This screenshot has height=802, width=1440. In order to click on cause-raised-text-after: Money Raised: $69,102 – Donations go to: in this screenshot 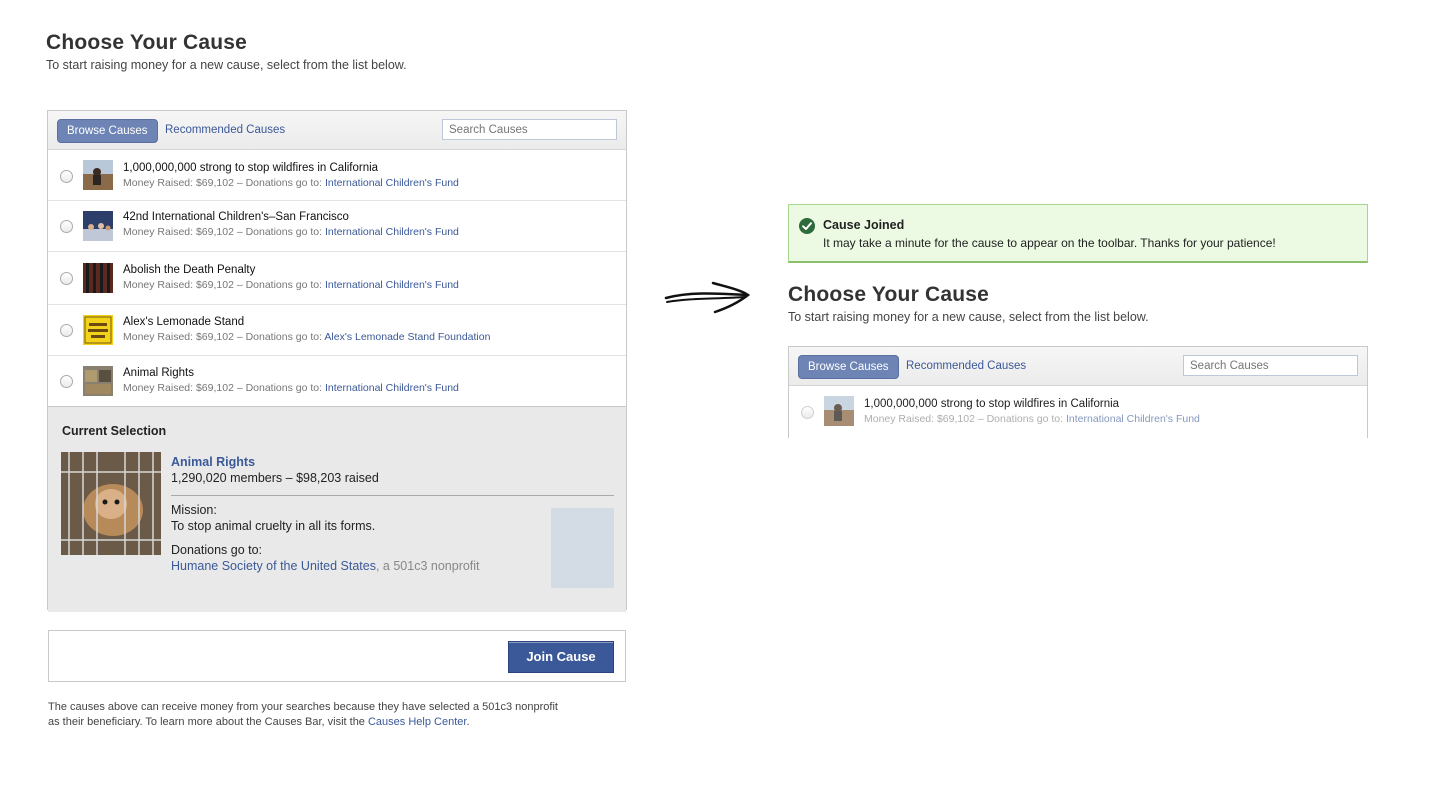, I will do `click(965, 419)`.